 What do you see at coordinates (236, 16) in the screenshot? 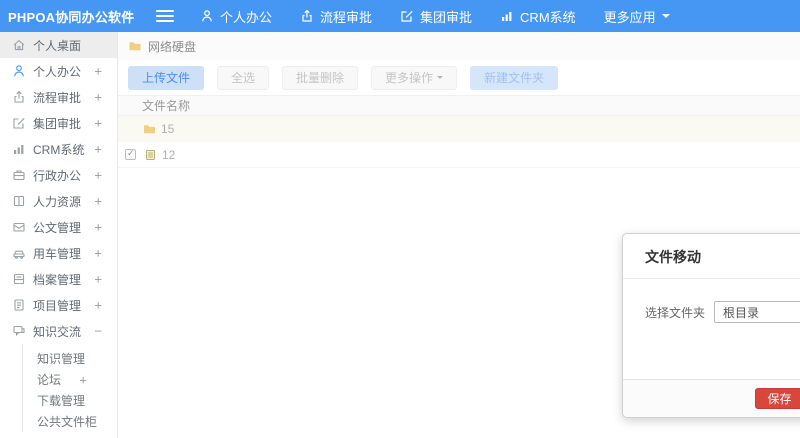
I see `nav-item-personal-office: 个人办公` at bounding box center [236, 16].